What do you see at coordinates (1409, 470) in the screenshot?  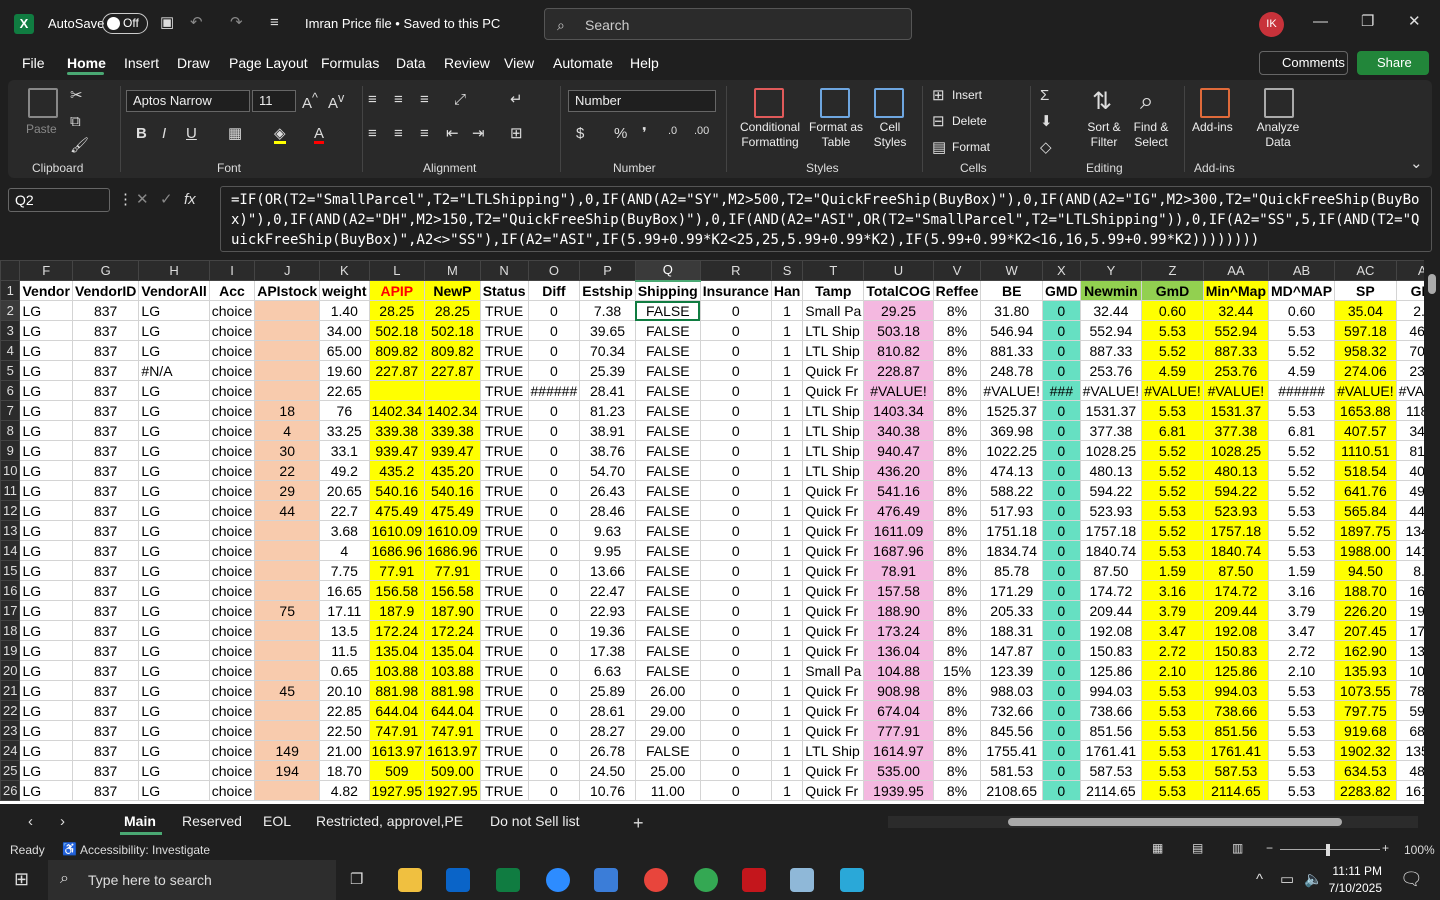 I see `grid-cell: 40.86` at bounding box center [1409, 470].